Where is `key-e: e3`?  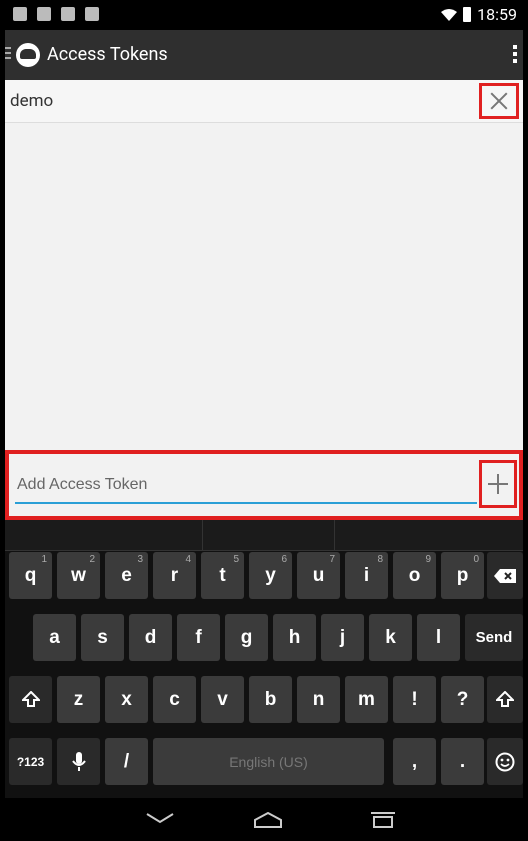
key-e: e3 is located at coordinates (126, 575).